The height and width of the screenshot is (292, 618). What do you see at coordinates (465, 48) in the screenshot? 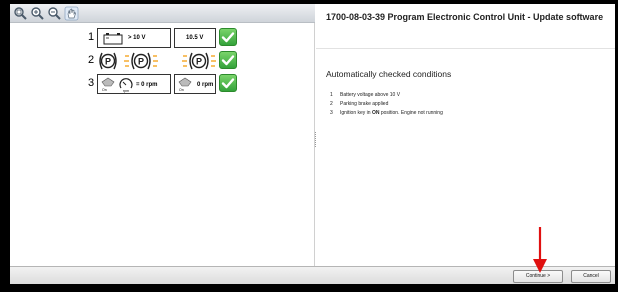
I see `title-divider` at bounding box center [465, 48].